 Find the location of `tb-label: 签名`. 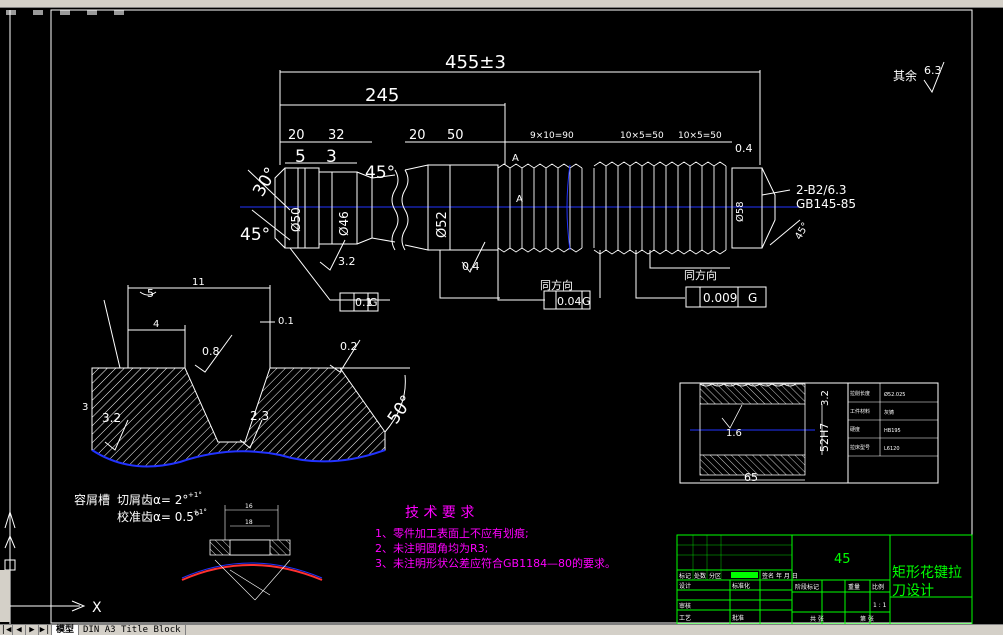

tb-label: 签名 is located at coordinates (768, 576).